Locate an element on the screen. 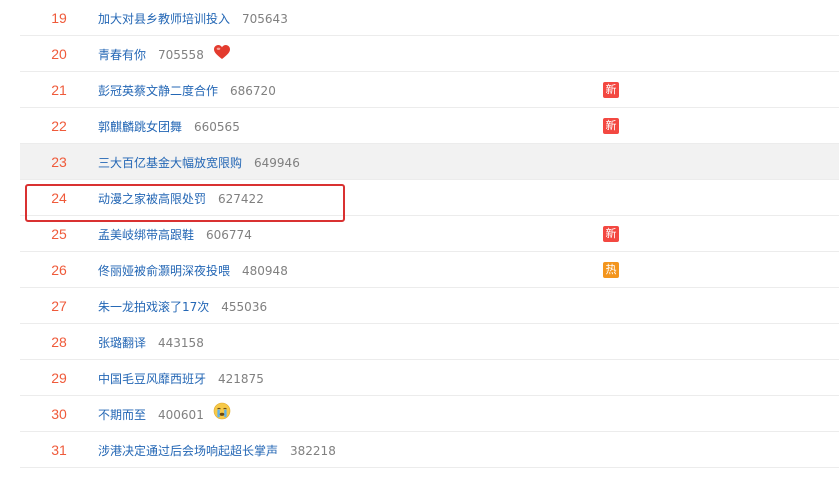  list-item: 27 朱一龙拍戏滚了17次 455036 is located at coordinates (429, 306).